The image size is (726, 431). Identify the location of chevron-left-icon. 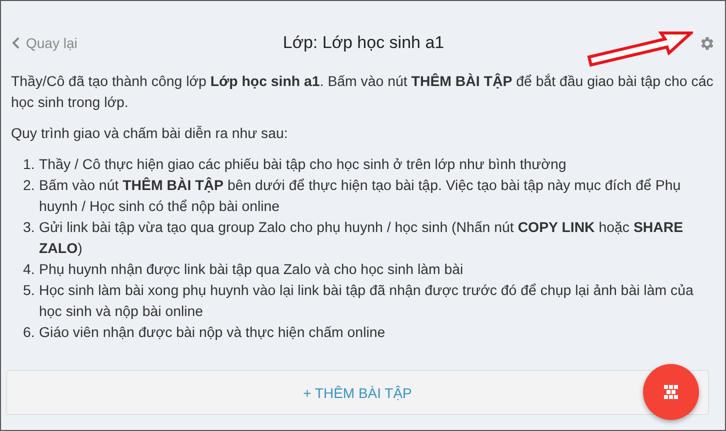
(16, 43).